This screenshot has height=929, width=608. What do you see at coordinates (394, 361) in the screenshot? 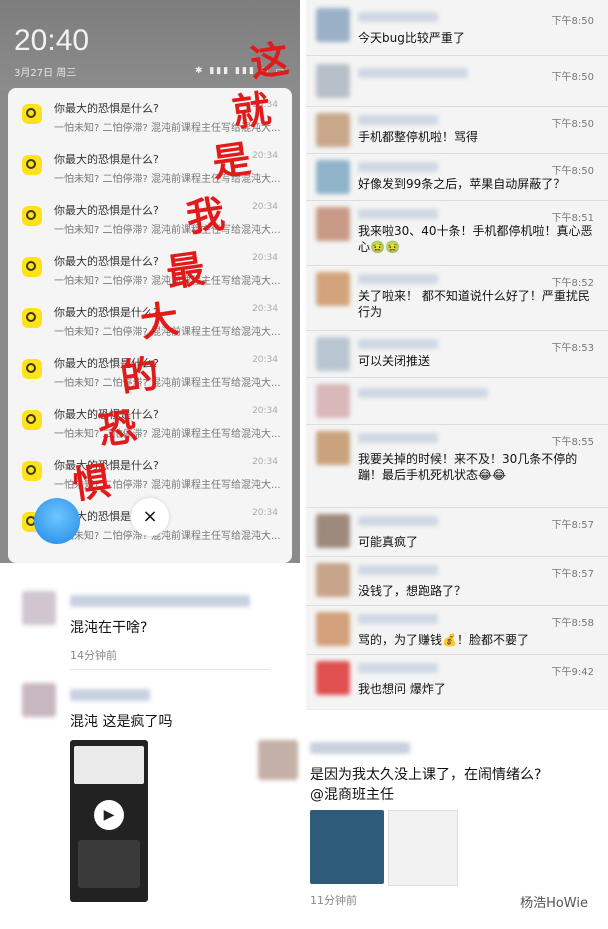
I see `message-text: 可以关闭推送` at bounding box center [394, 361].